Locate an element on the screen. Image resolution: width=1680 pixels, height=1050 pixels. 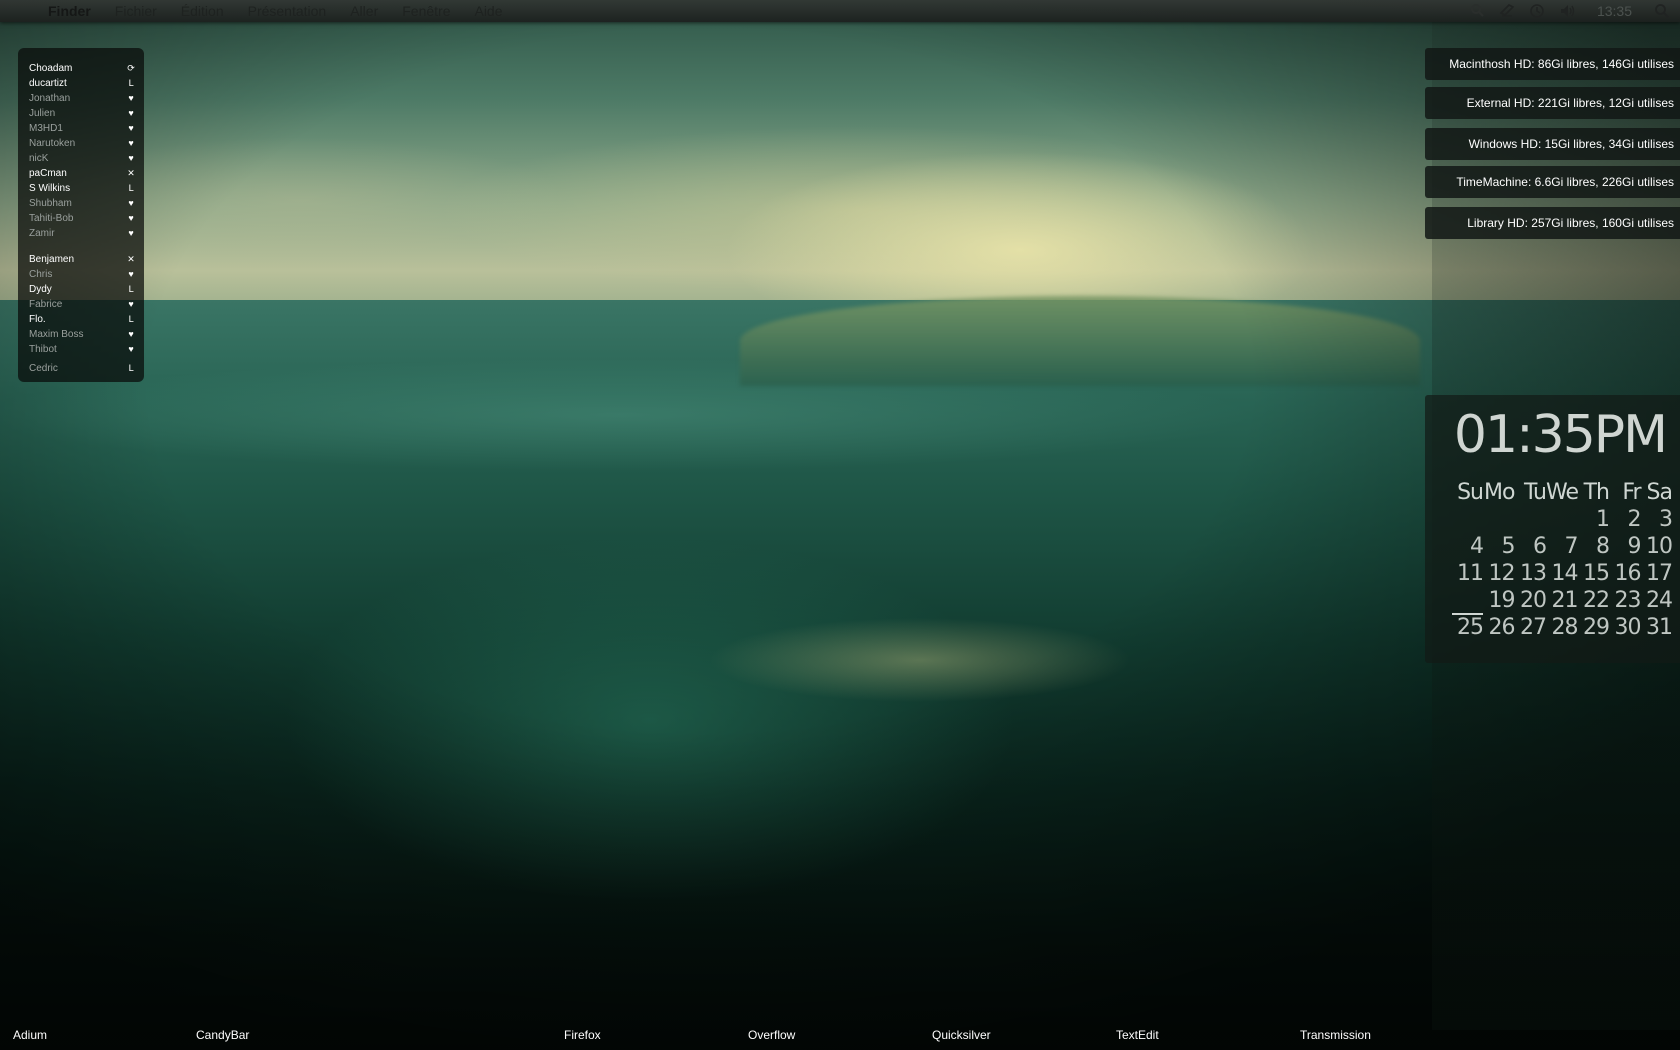
menu-aide: Aide is located at coordinates (488, 11).